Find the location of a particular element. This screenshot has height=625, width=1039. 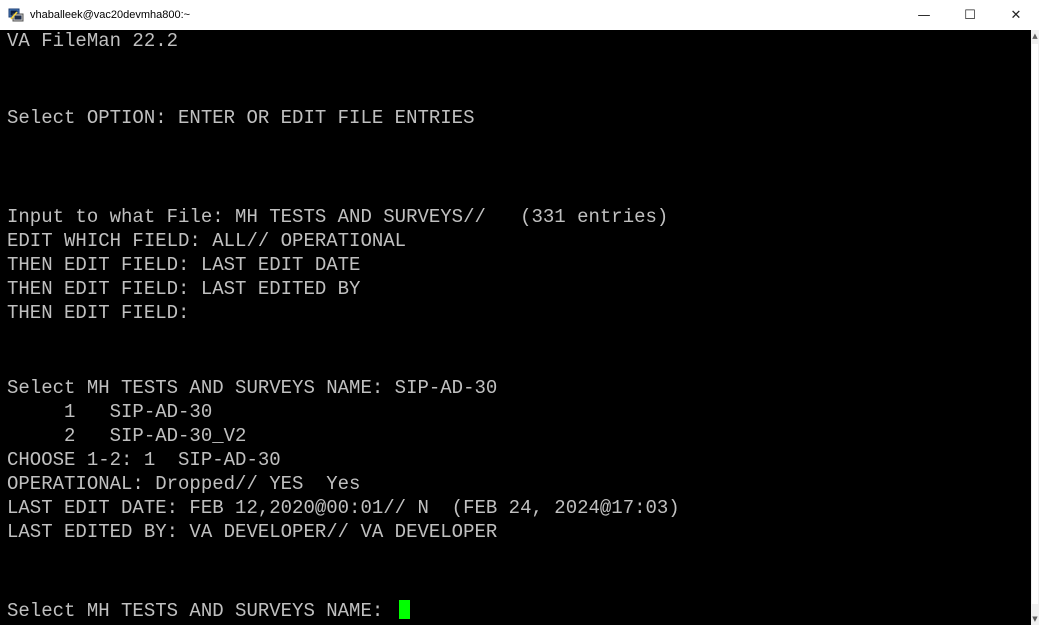

minimize-button: — is located at coordinates (924, 15).